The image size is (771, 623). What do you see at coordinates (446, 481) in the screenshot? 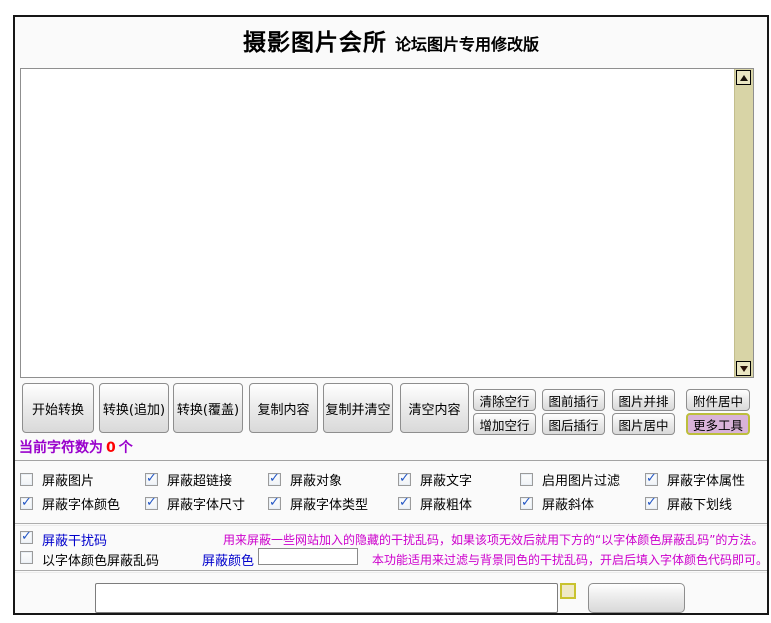
I see `checkbox-label: 屏蔽文字` at bounding box center [446, 481].